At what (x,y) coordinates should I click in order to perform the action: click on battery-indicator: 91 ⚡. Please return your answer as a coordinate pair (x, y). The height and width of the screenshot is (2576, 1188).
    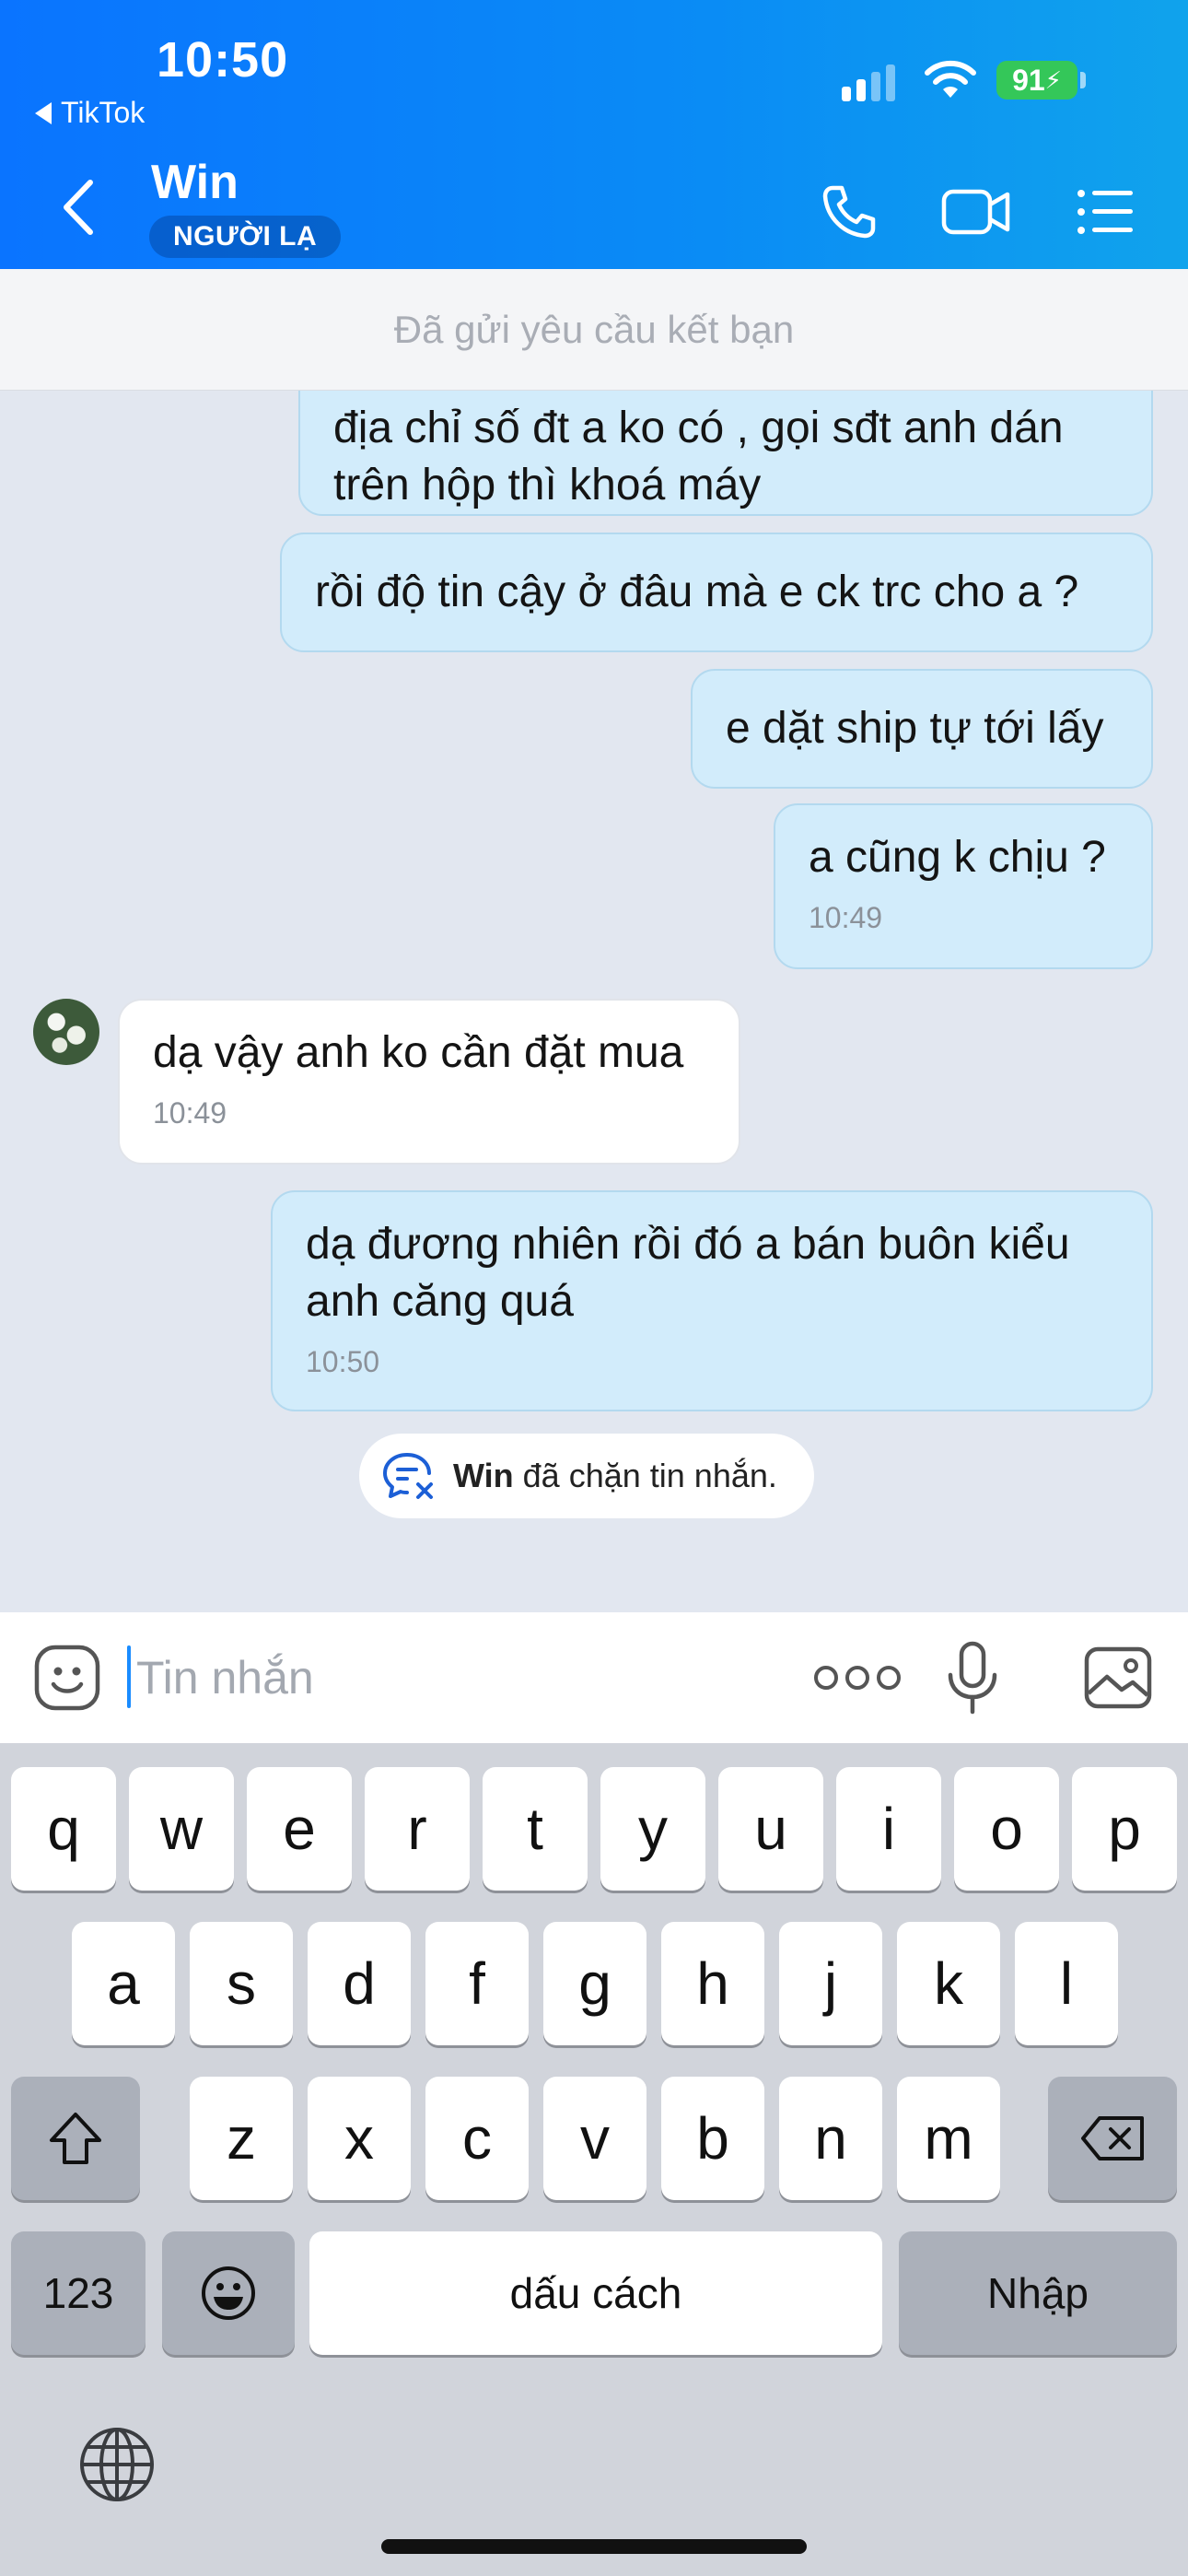
    Looking at the image, I should click on (1036, 80).